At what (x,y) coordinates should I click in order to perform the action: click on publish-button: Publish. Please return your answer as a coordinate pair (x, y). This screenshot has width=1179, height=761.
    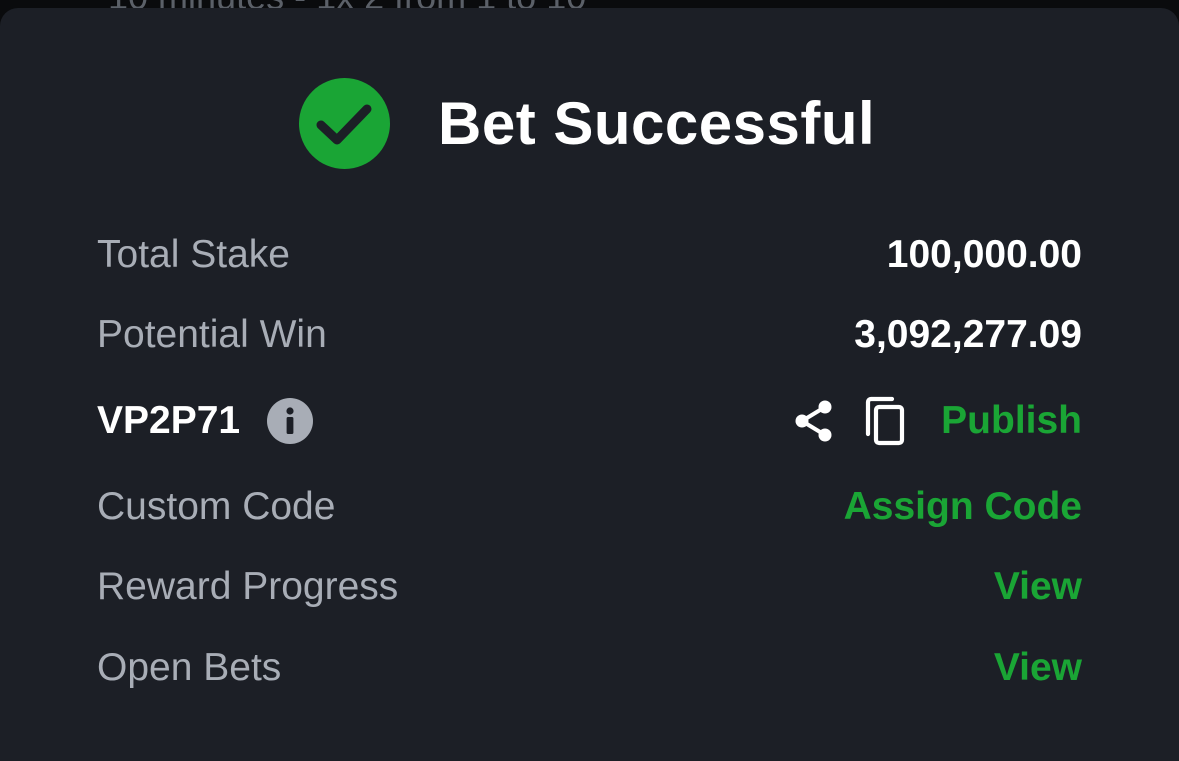
    Looking at the image, I should click on (1011, 421).